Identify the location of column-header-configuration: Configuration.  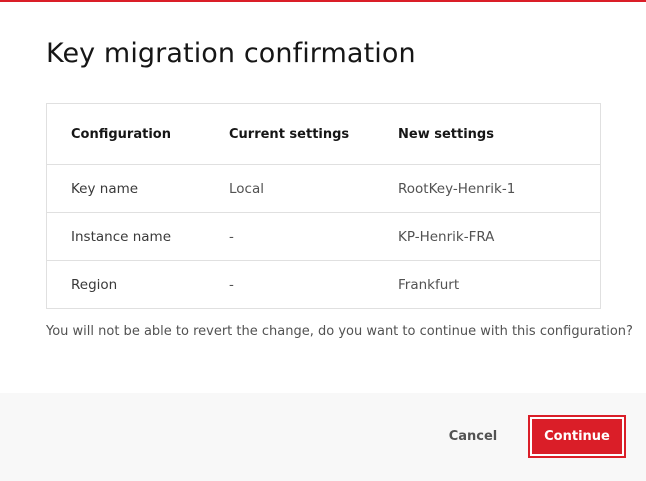
(121, 134).